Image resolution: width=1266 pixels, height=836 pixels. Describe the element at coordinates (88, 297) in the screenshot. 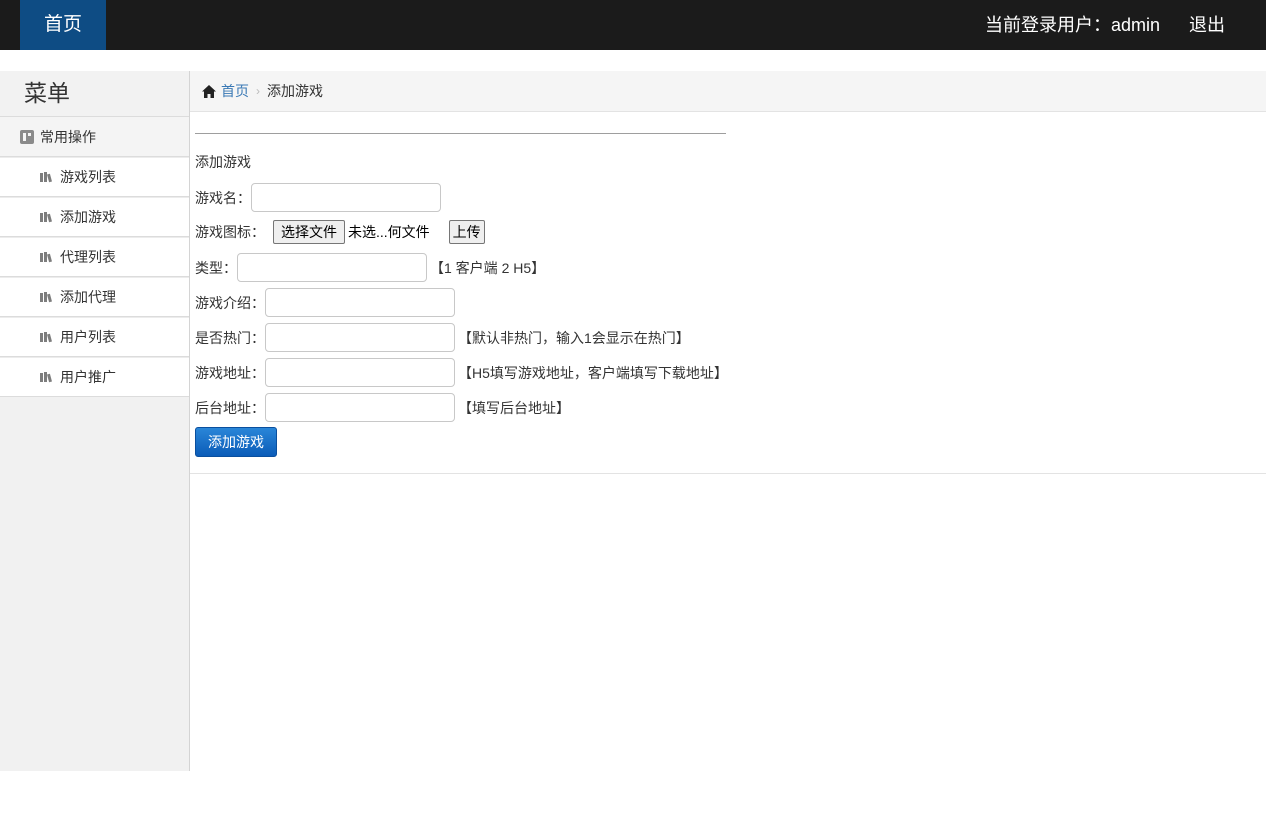

I see `sidebar-item-label: 添加代理` at that location.